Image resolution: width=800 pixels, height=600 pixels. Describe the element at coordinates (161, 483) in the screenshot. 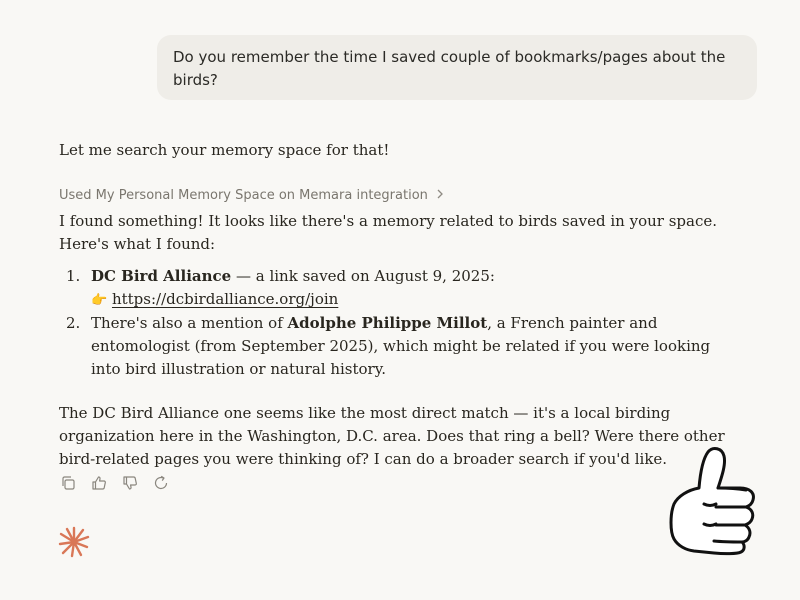

I see `retry-icon` at that location.